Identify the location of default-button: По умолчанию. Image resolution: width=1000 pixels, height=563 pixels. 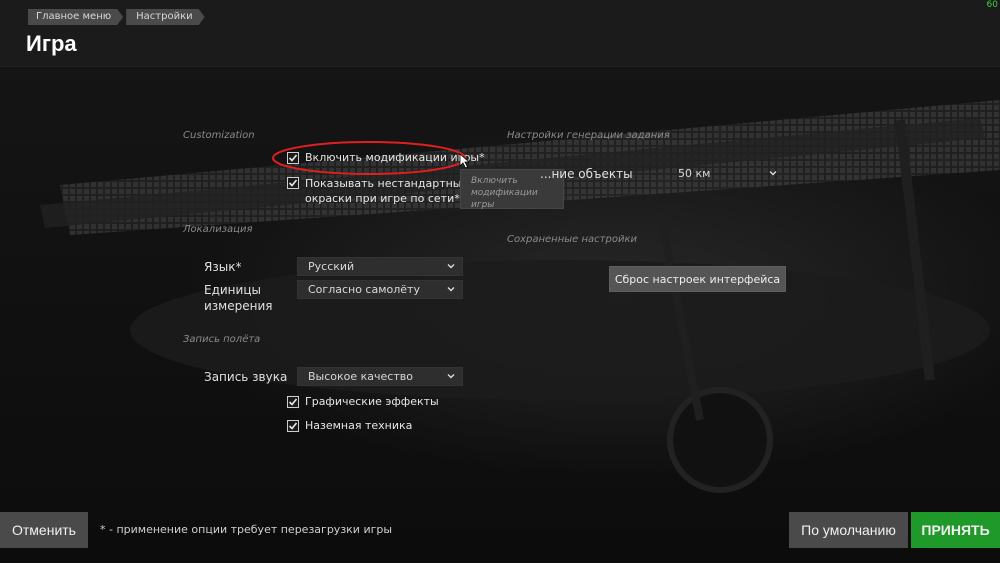
(848, 530).